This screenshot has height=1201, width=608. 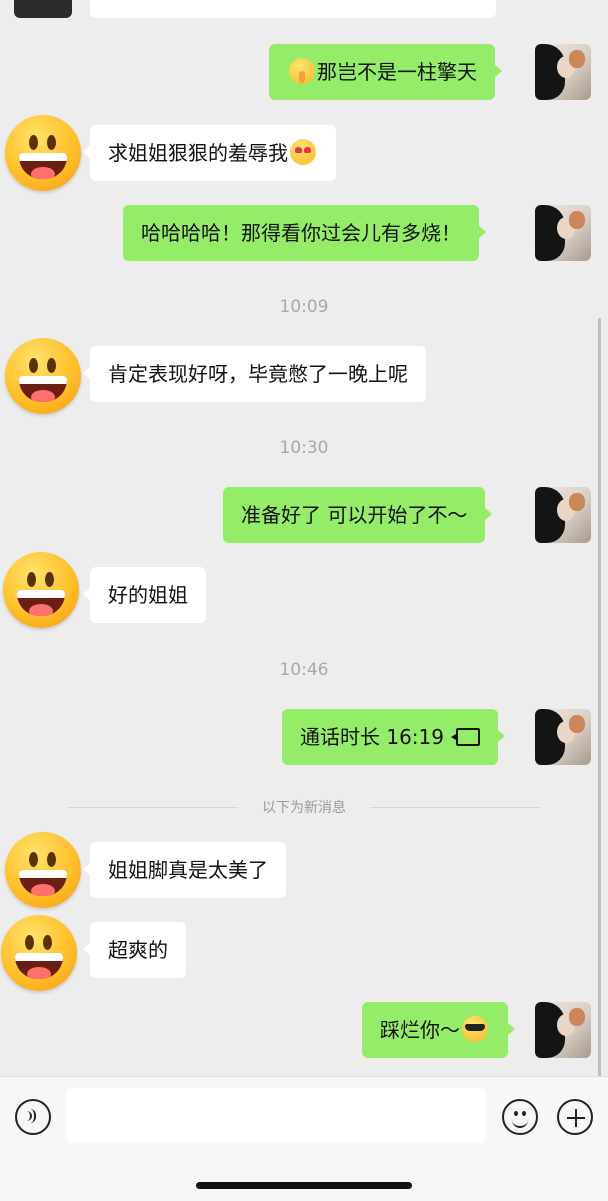 I want to click on message-bubble-outgoing: 踩烂你～, so click(x=438, y=1030).